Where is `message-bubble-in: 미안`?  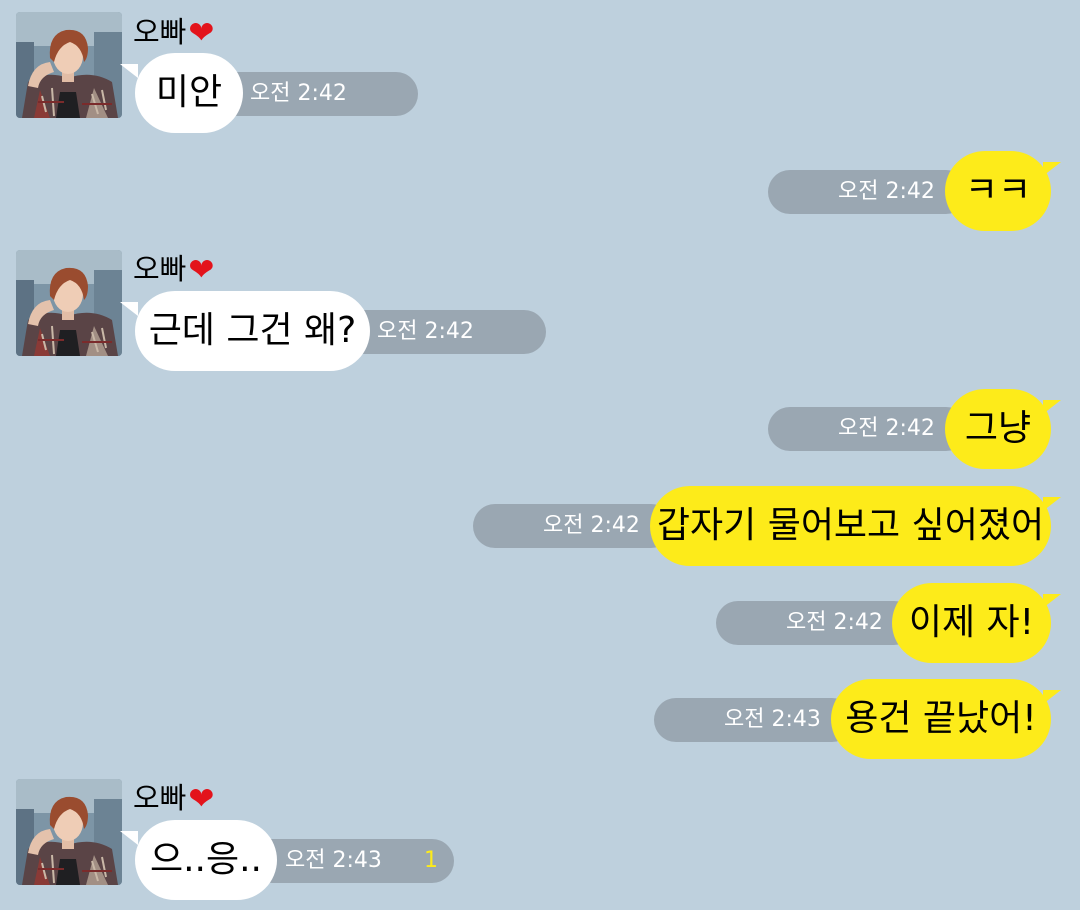
message-bubble-in: 미안 is located at coordinates (189, 93).